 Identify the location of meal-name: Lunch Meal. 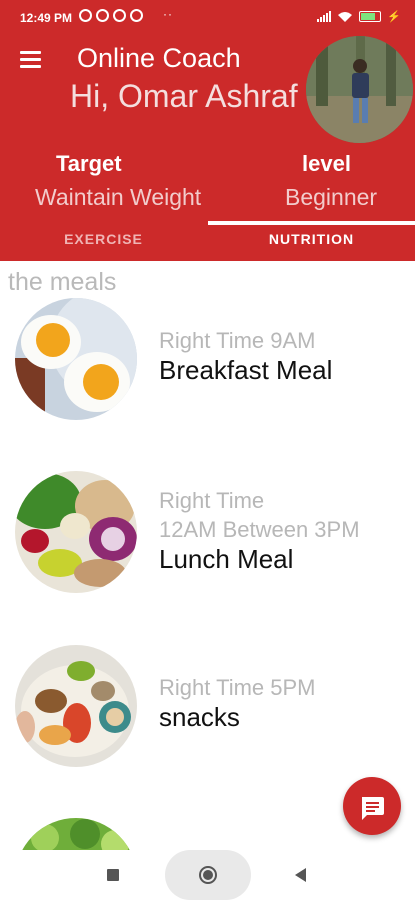
(226, 559).